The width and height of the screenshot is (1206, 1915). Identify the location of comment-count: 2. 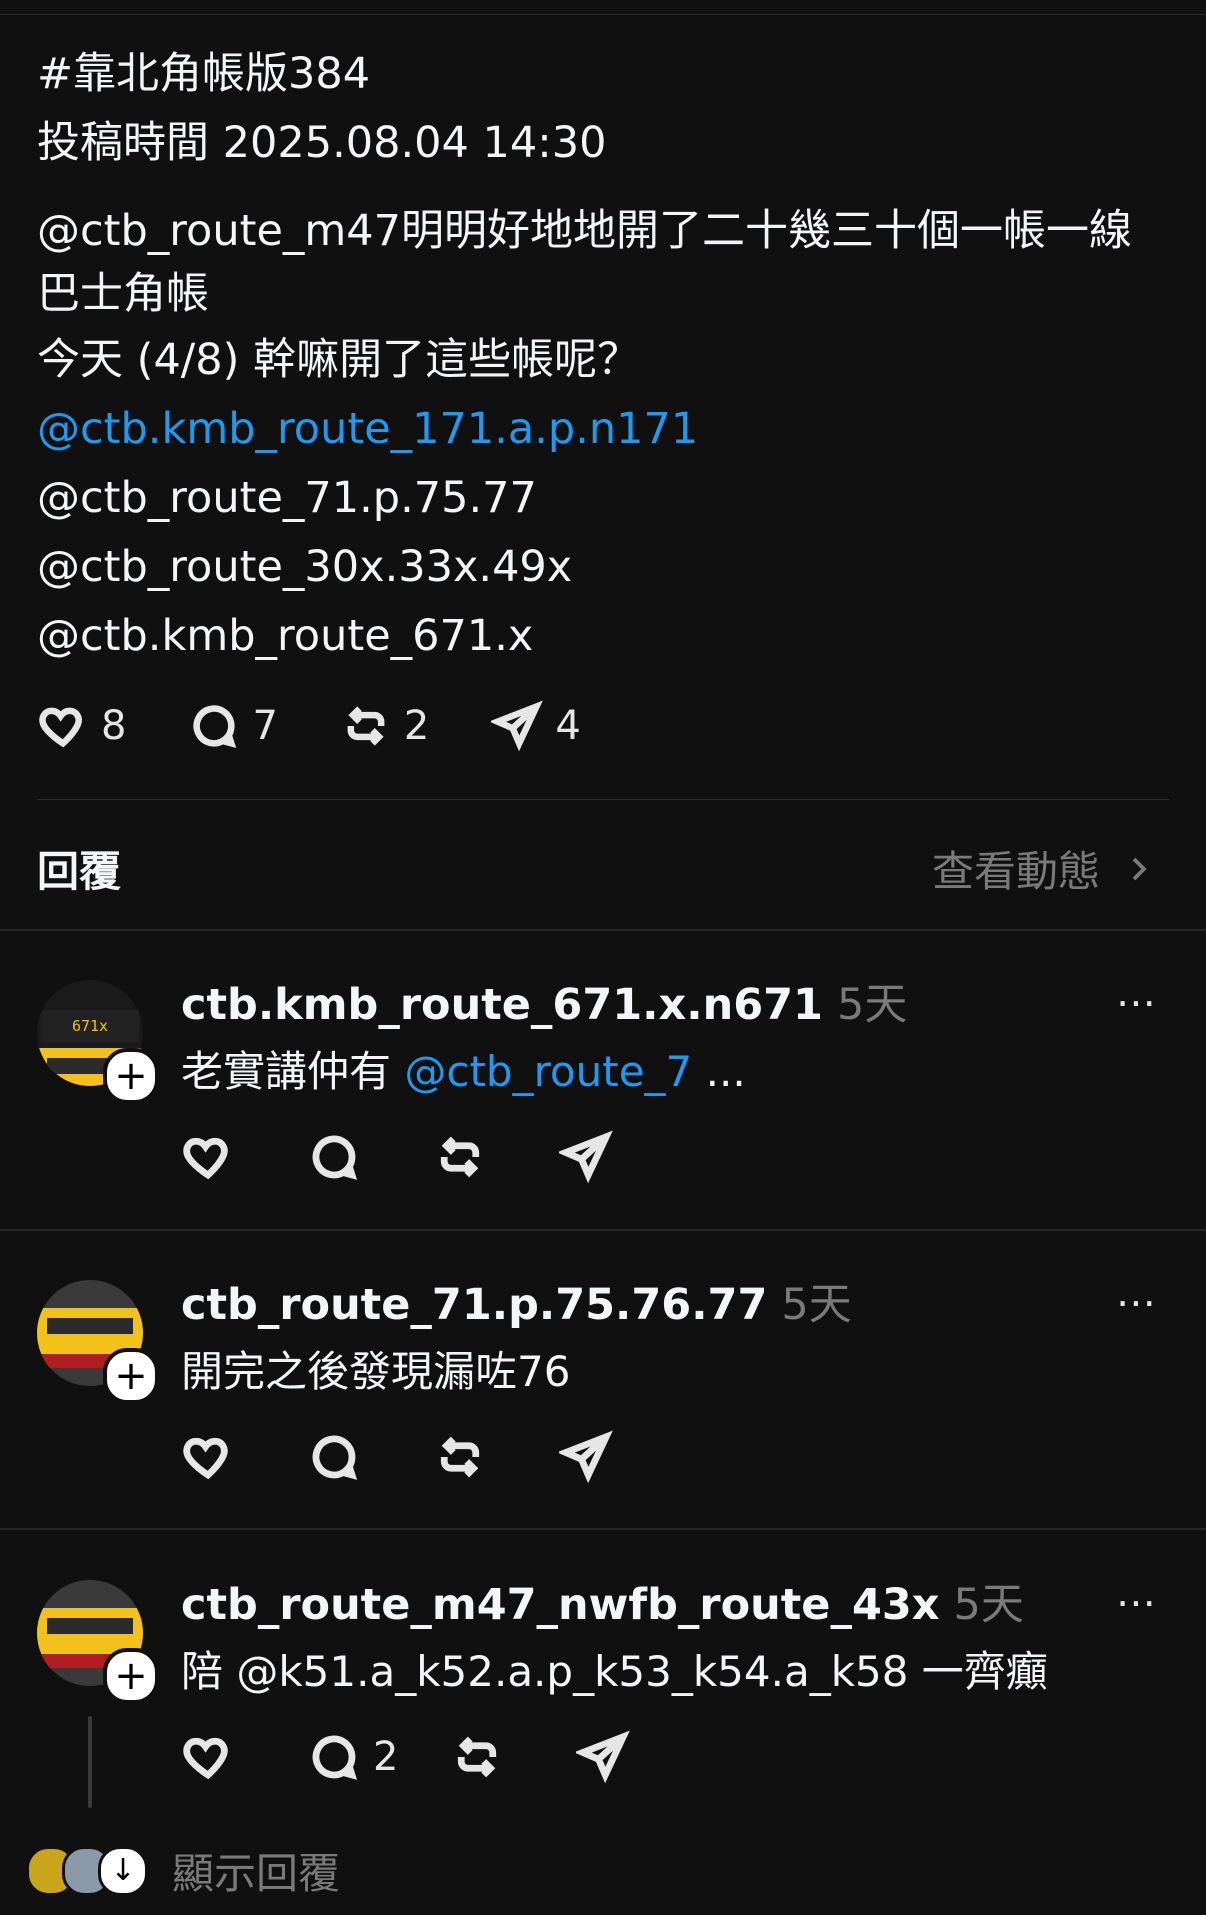
(386, 1757).